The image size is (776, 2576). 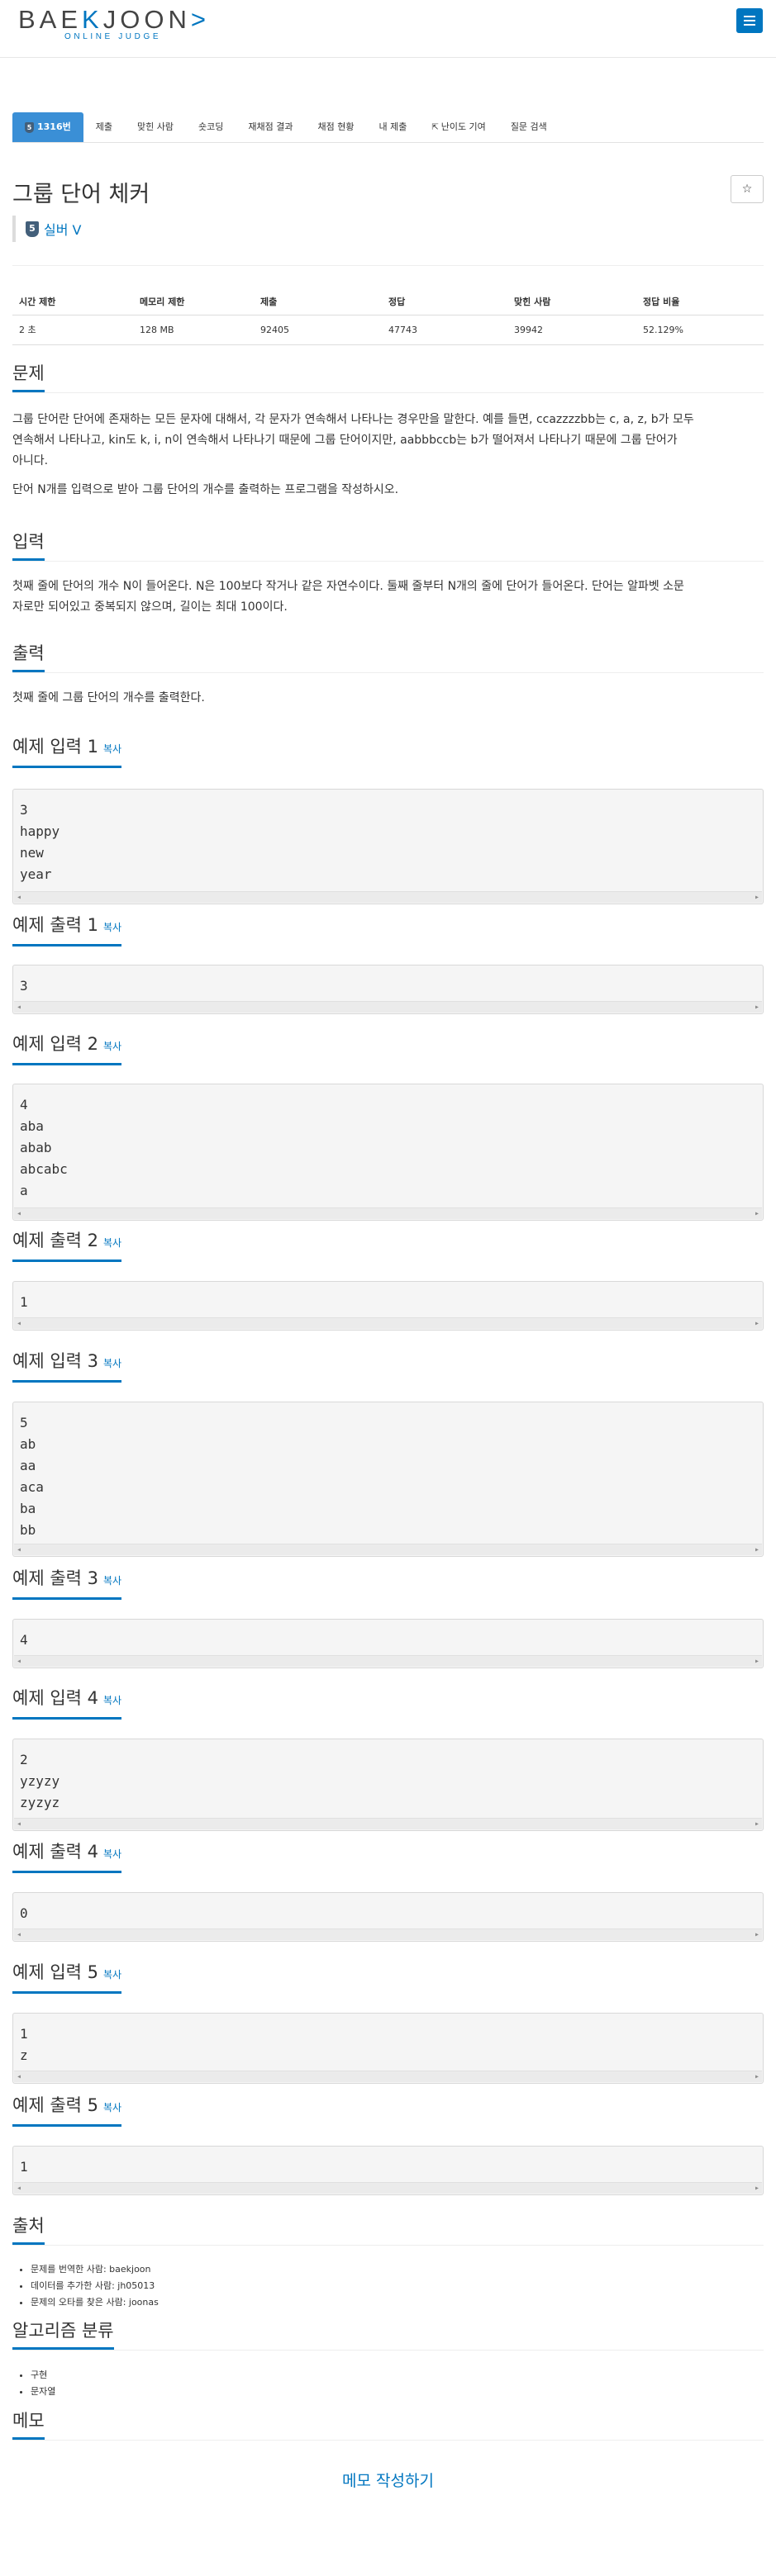 I want to click on sample-input-4: 2 yzyzy zyzyz ◂ ▸, so click(x=388, y=1785).